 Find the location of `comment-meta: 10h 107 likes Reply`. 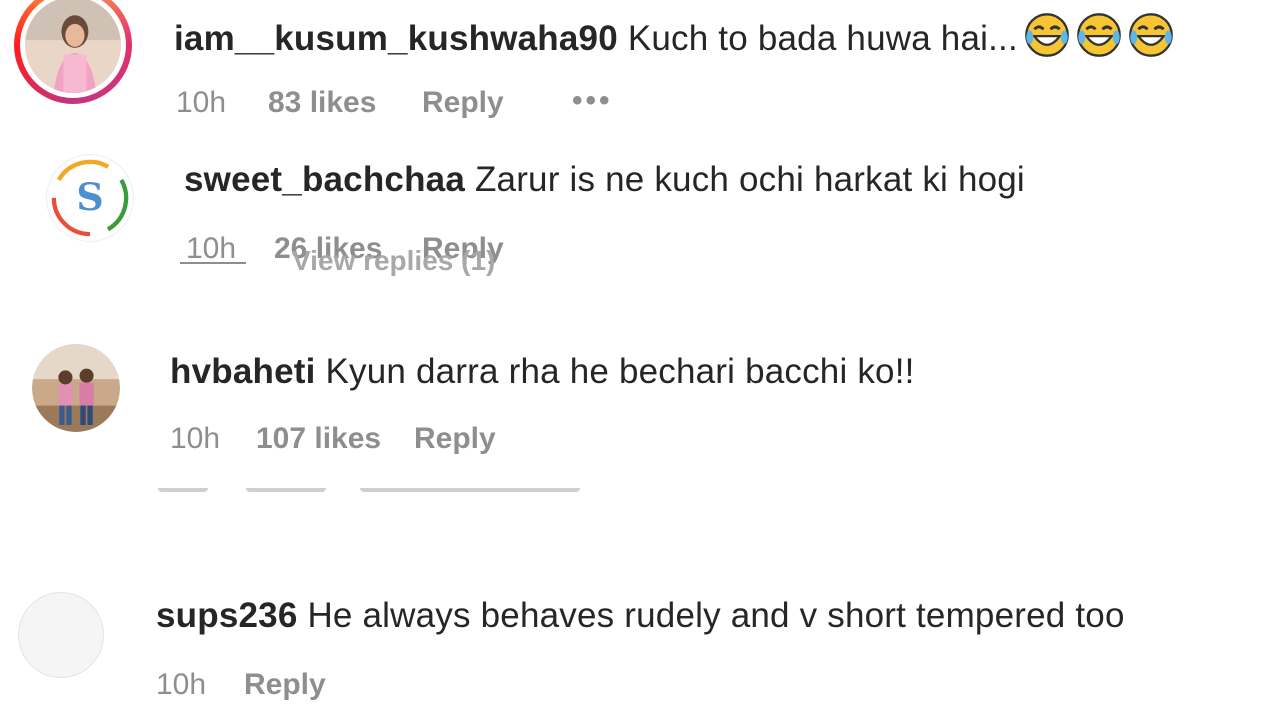

comment-meta: 10h 107 likes Reply is located at coordinates (350, 439).